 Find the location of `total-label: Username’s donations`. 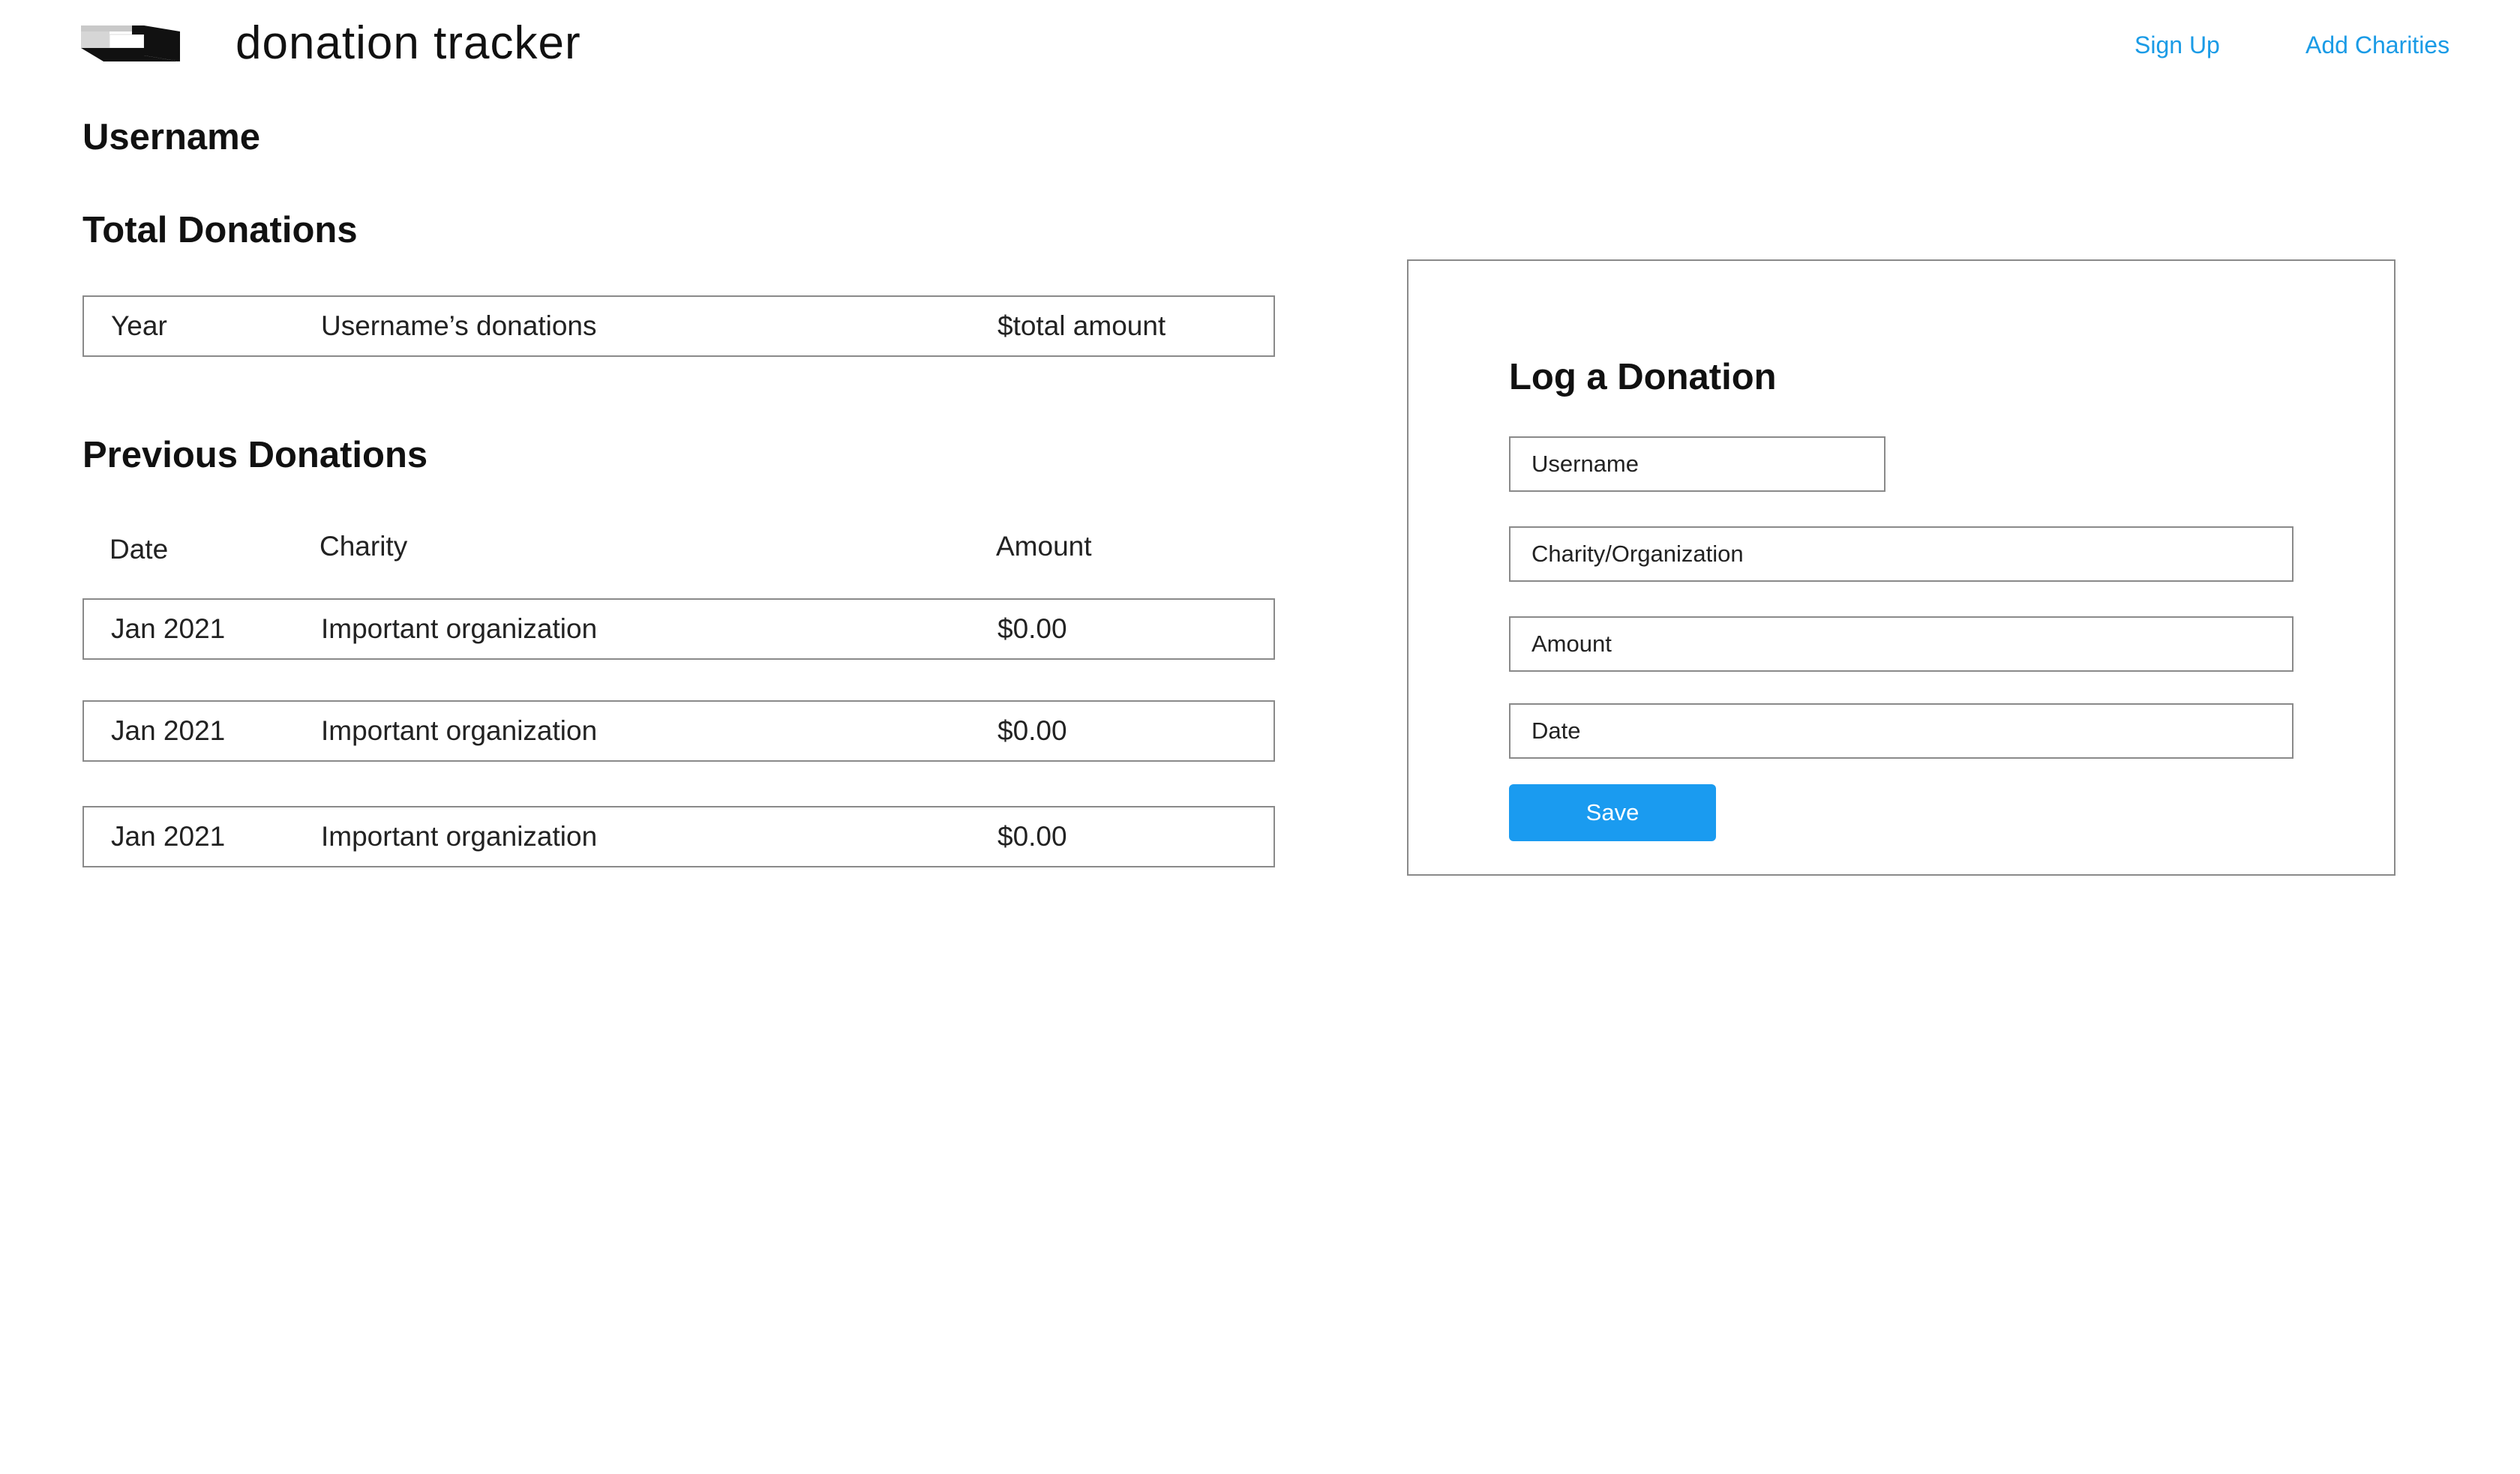

total-label: Username’s donations is located at coordinates (459, 325).